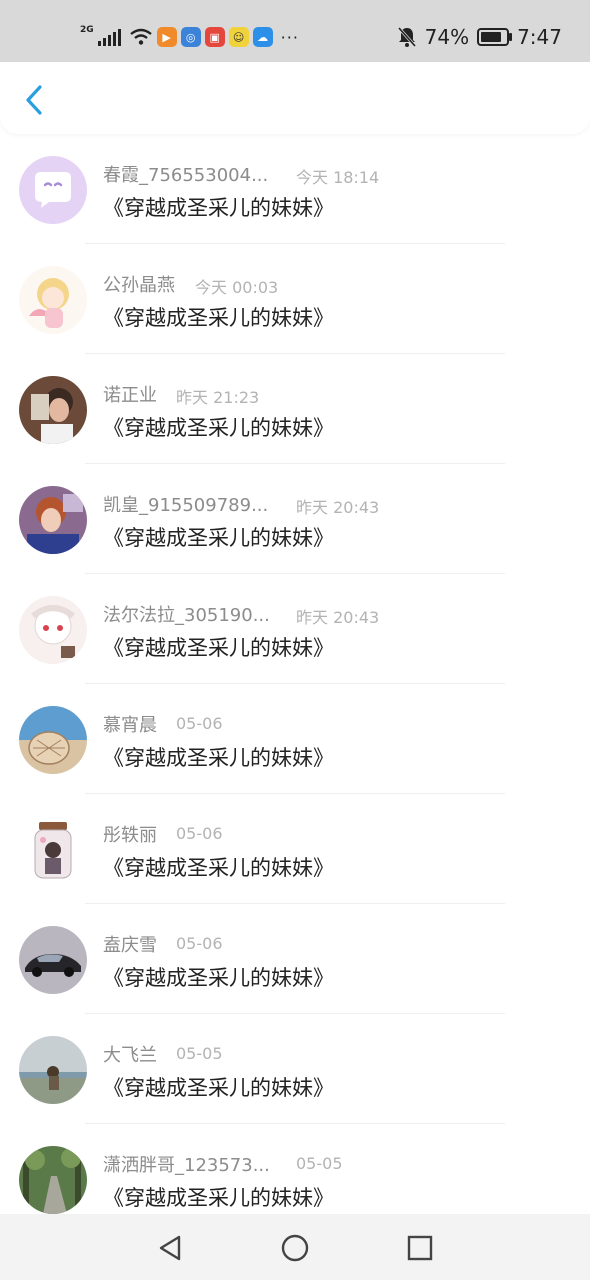 The width and height of the screenshot is (590, 1280). I want to click on status-right: 74% 7:47, so click(479, 37).